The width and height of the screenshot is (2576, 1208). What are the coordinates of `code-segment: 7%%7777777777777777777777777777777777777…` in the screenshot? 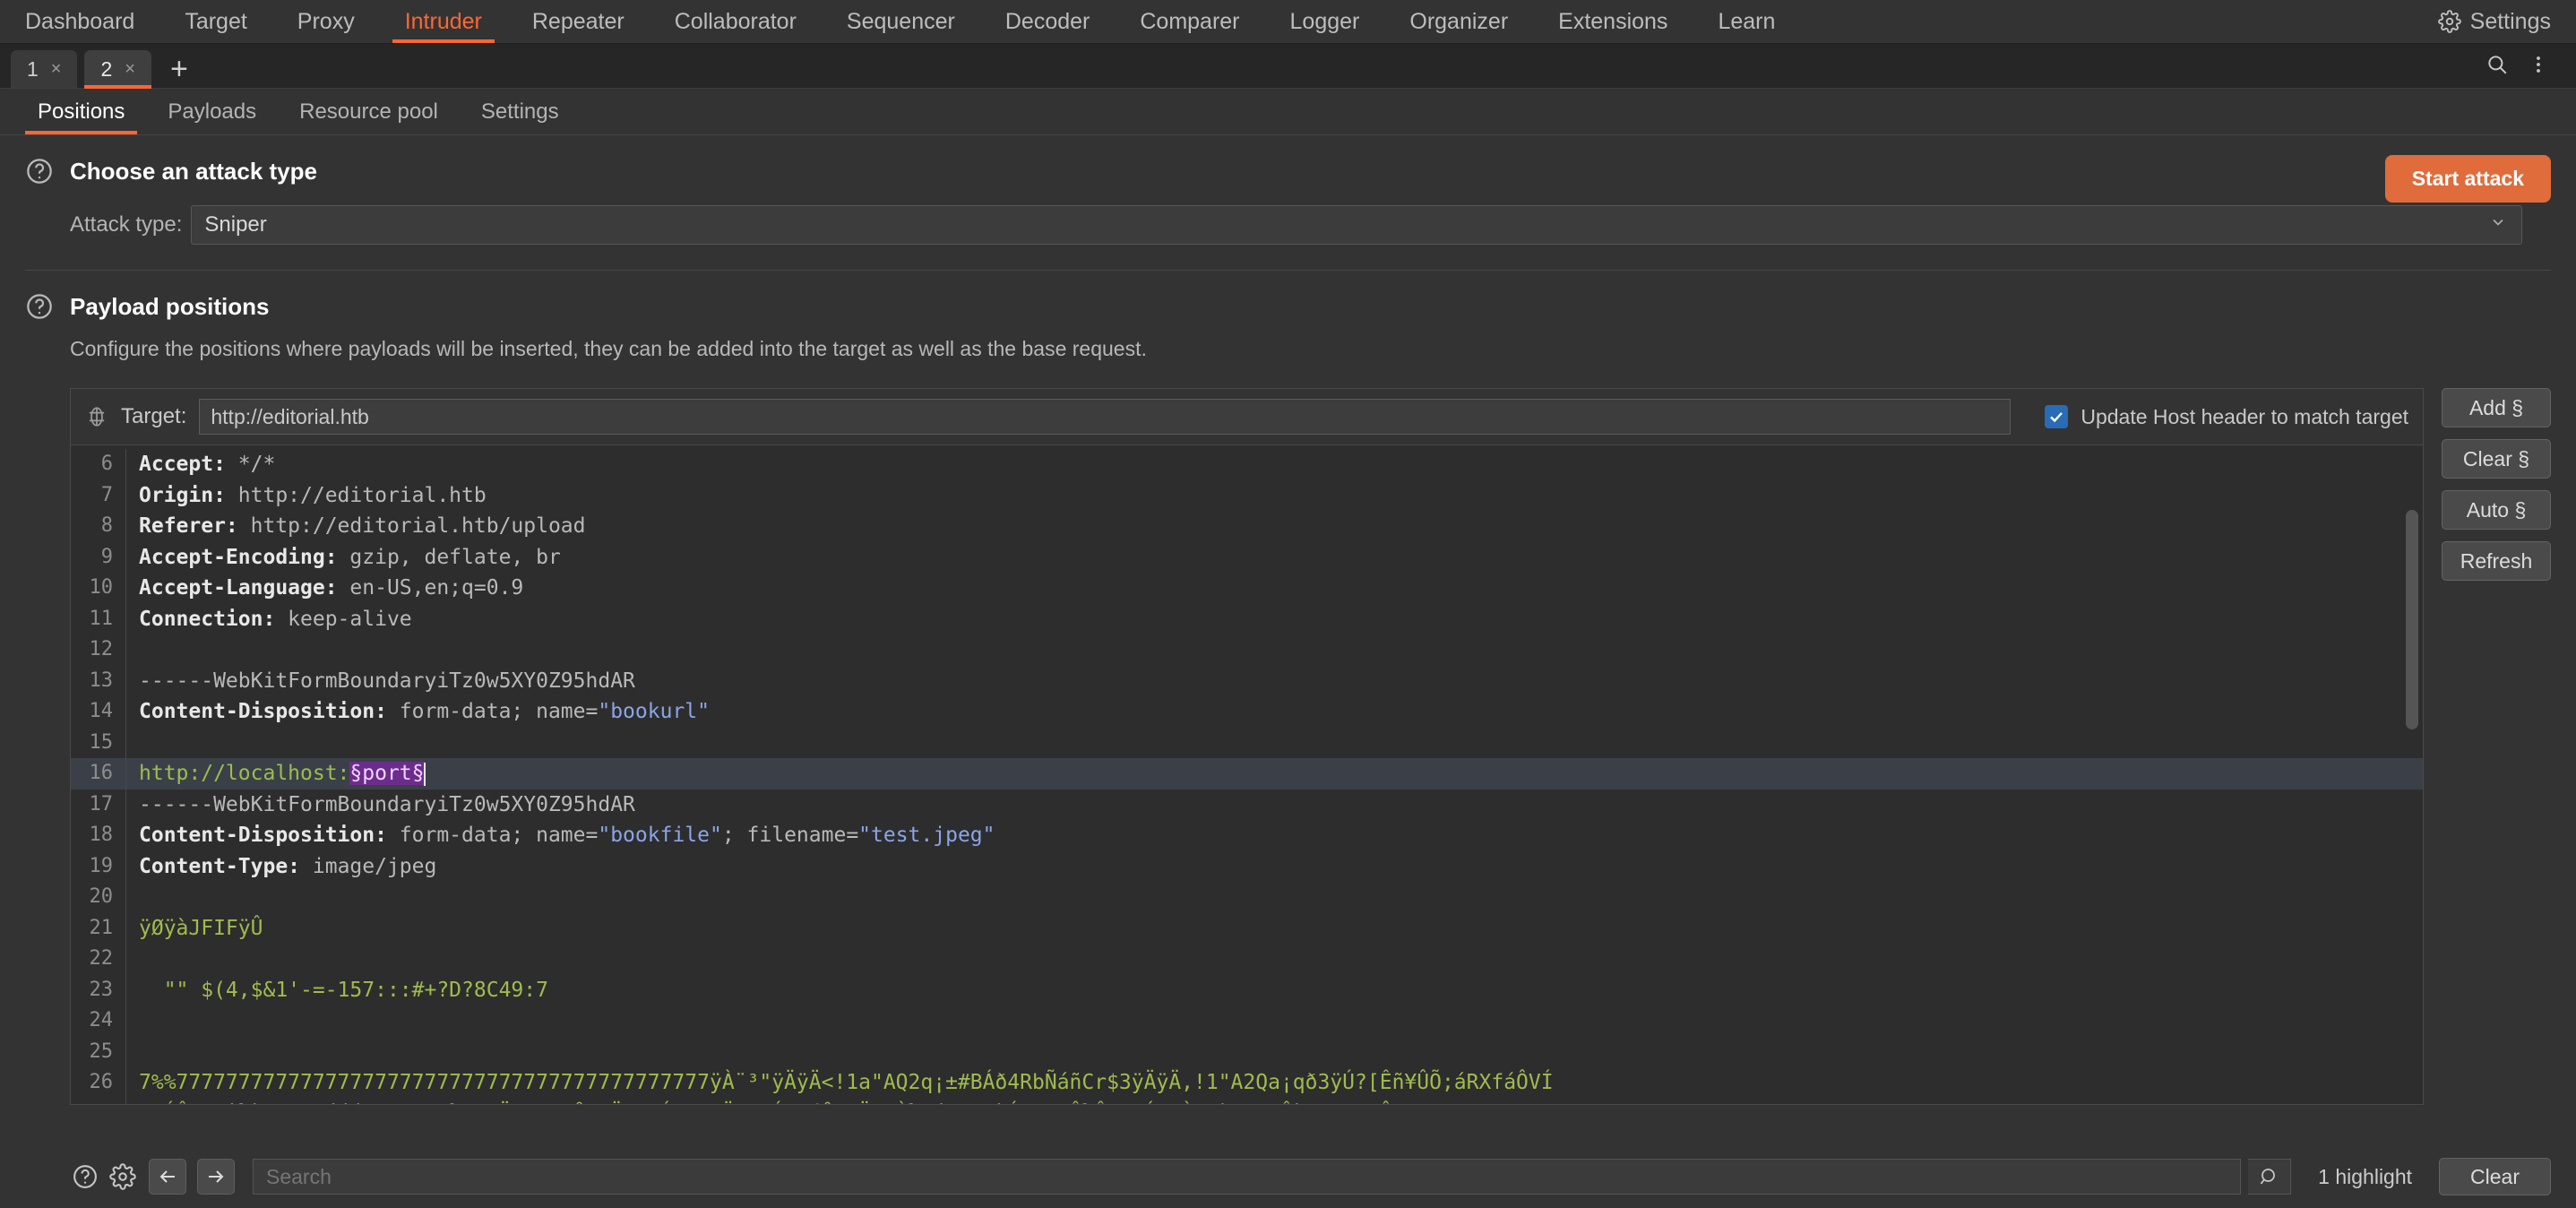 It's located at (847, 1082).